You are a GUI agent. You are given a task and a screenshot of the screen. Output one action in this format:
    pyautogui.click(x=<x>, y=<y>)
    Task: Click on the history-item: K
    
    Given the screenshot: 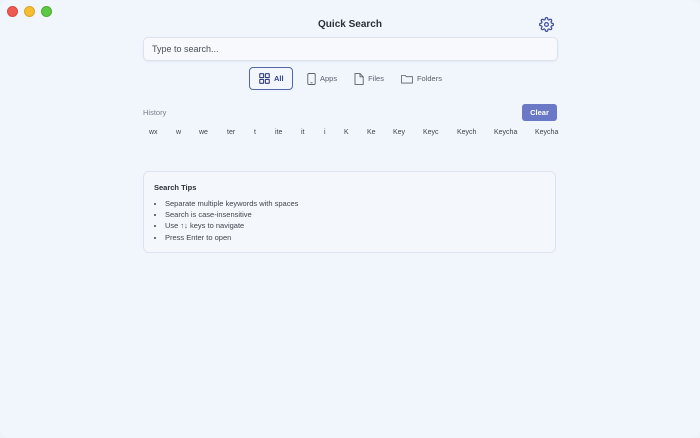 What is the action you would take?
    pyautogui.click(x=346, y=132)
    